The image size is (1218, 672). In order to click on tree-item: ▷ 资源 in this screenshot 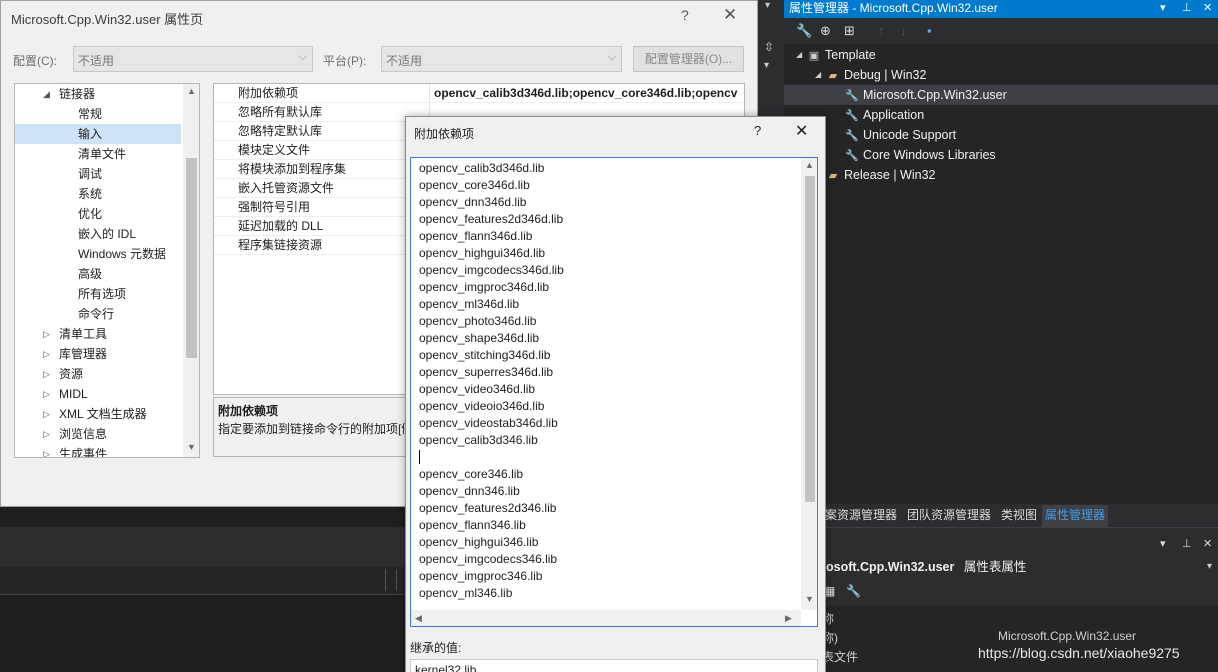, I will do `click(98, 374)`.